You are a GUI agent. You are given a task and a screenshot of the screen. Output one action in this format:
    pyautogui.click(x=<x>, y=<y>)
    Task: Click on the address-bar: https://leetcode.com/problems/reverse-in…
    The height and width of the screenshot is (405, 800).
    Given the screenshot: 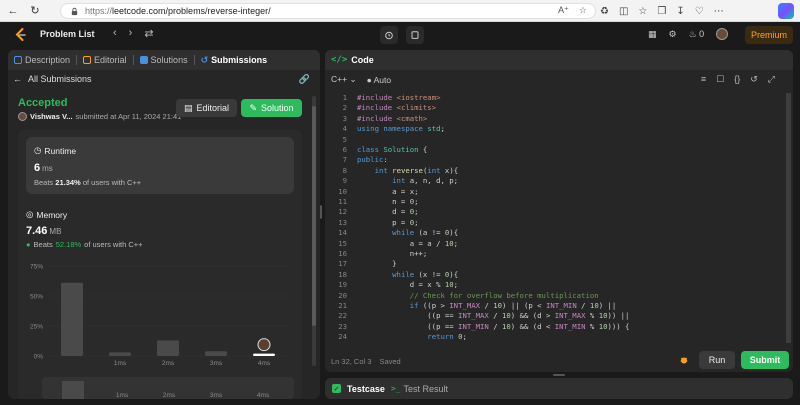 What is the action you would take?
    pyautogui.click(x=328, y=11)
    